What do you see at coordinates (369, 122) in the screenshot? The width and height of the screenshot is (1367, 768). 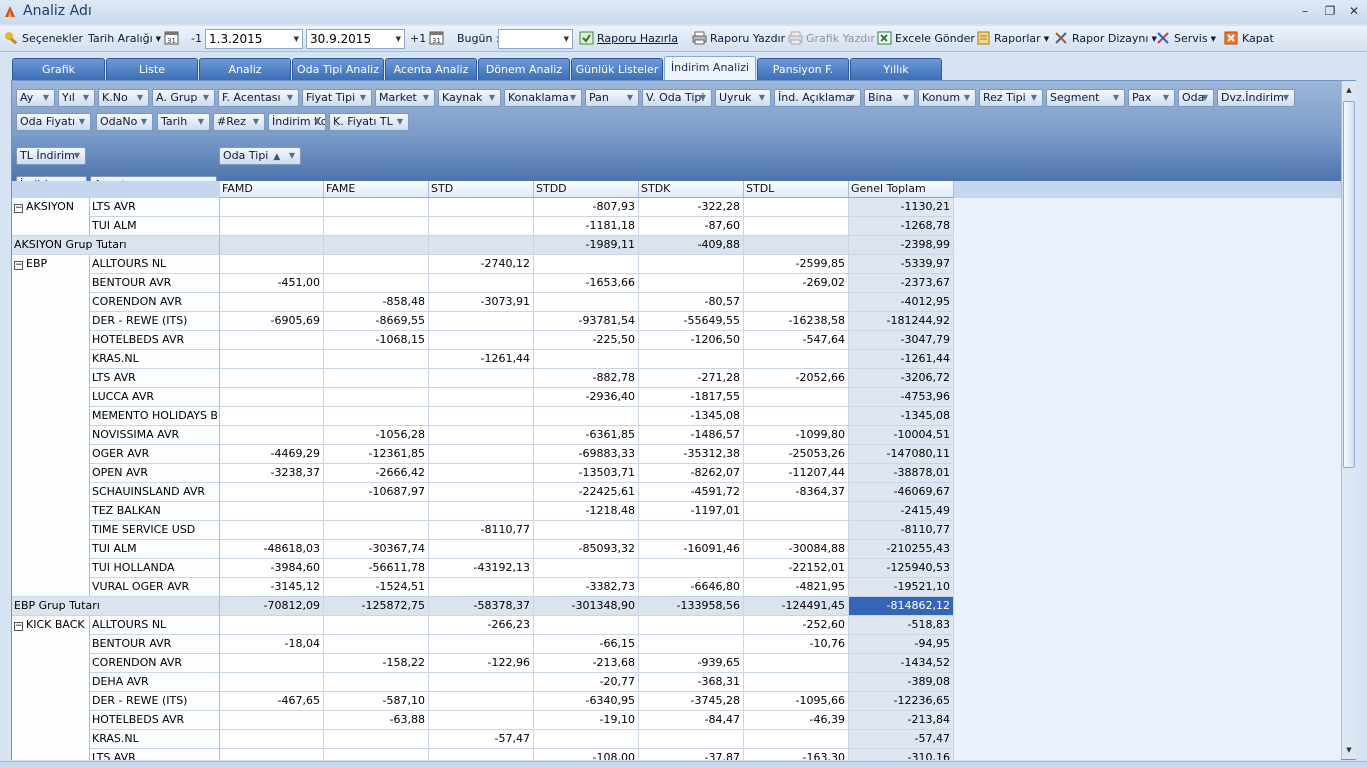 I see `filter-field-k-fiyat-tl: K. Fiyatı TL ▼` at bounding box center [369, 122].